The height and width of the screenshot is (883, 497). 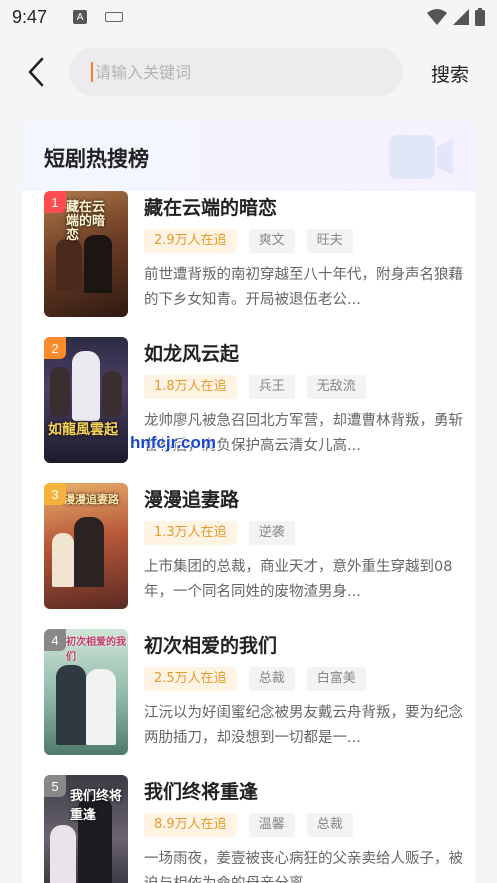 What do you see at coordinates (304, 679) in the screenshot?
I see `tag-row: 2.5万人在追 总裁 白富美` at bounding box center [304, 679].